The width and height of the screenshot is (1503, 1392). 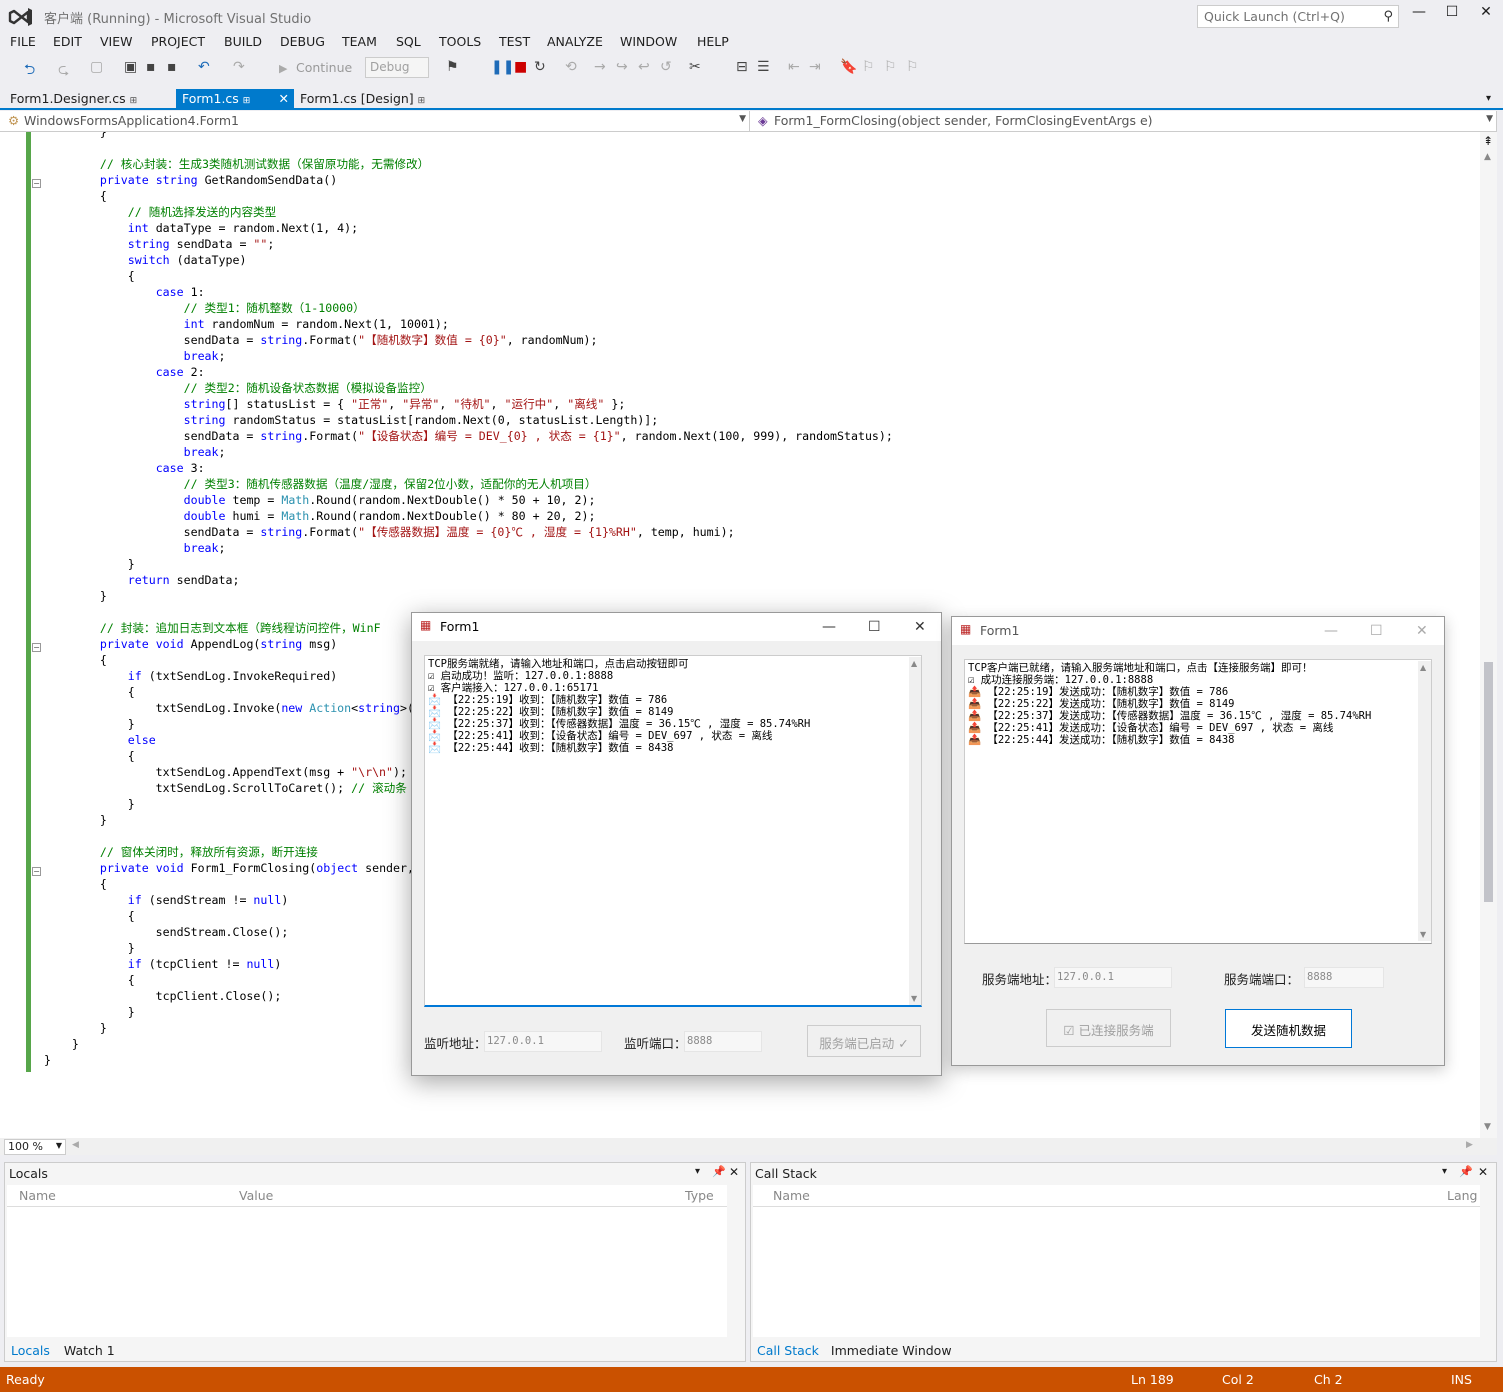 What do you see at coordinates (178, 41) in the screenshot?
I see `menu-project: PROJECT` at bounding box center [178, 41].